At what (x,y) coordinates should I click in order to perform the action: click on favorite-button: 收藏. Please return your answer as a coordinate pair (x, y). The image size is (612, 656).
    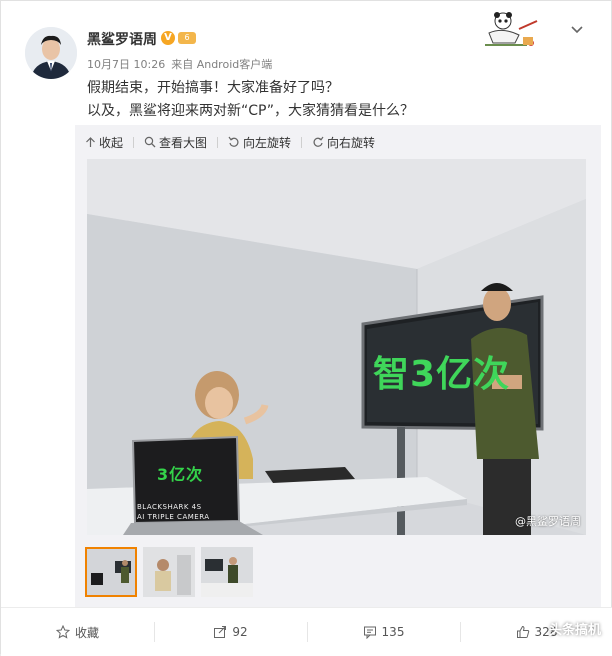
    Looking at the image, I should click on (77, 632).